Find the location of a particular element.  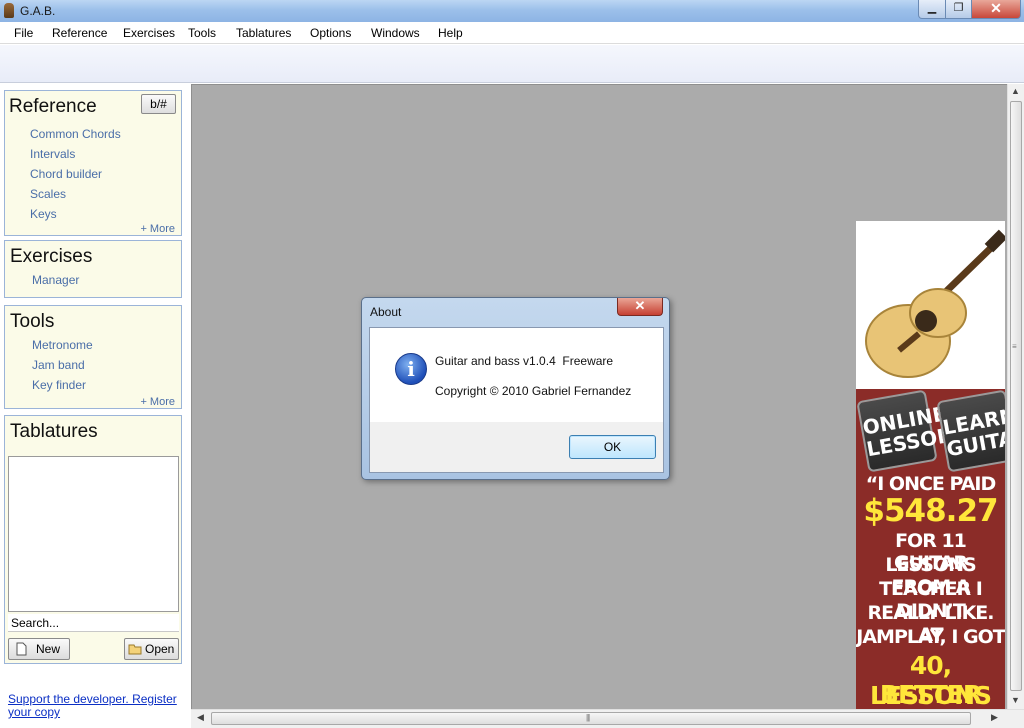

tools-more-link: + More is located at coordinates (157, 402).